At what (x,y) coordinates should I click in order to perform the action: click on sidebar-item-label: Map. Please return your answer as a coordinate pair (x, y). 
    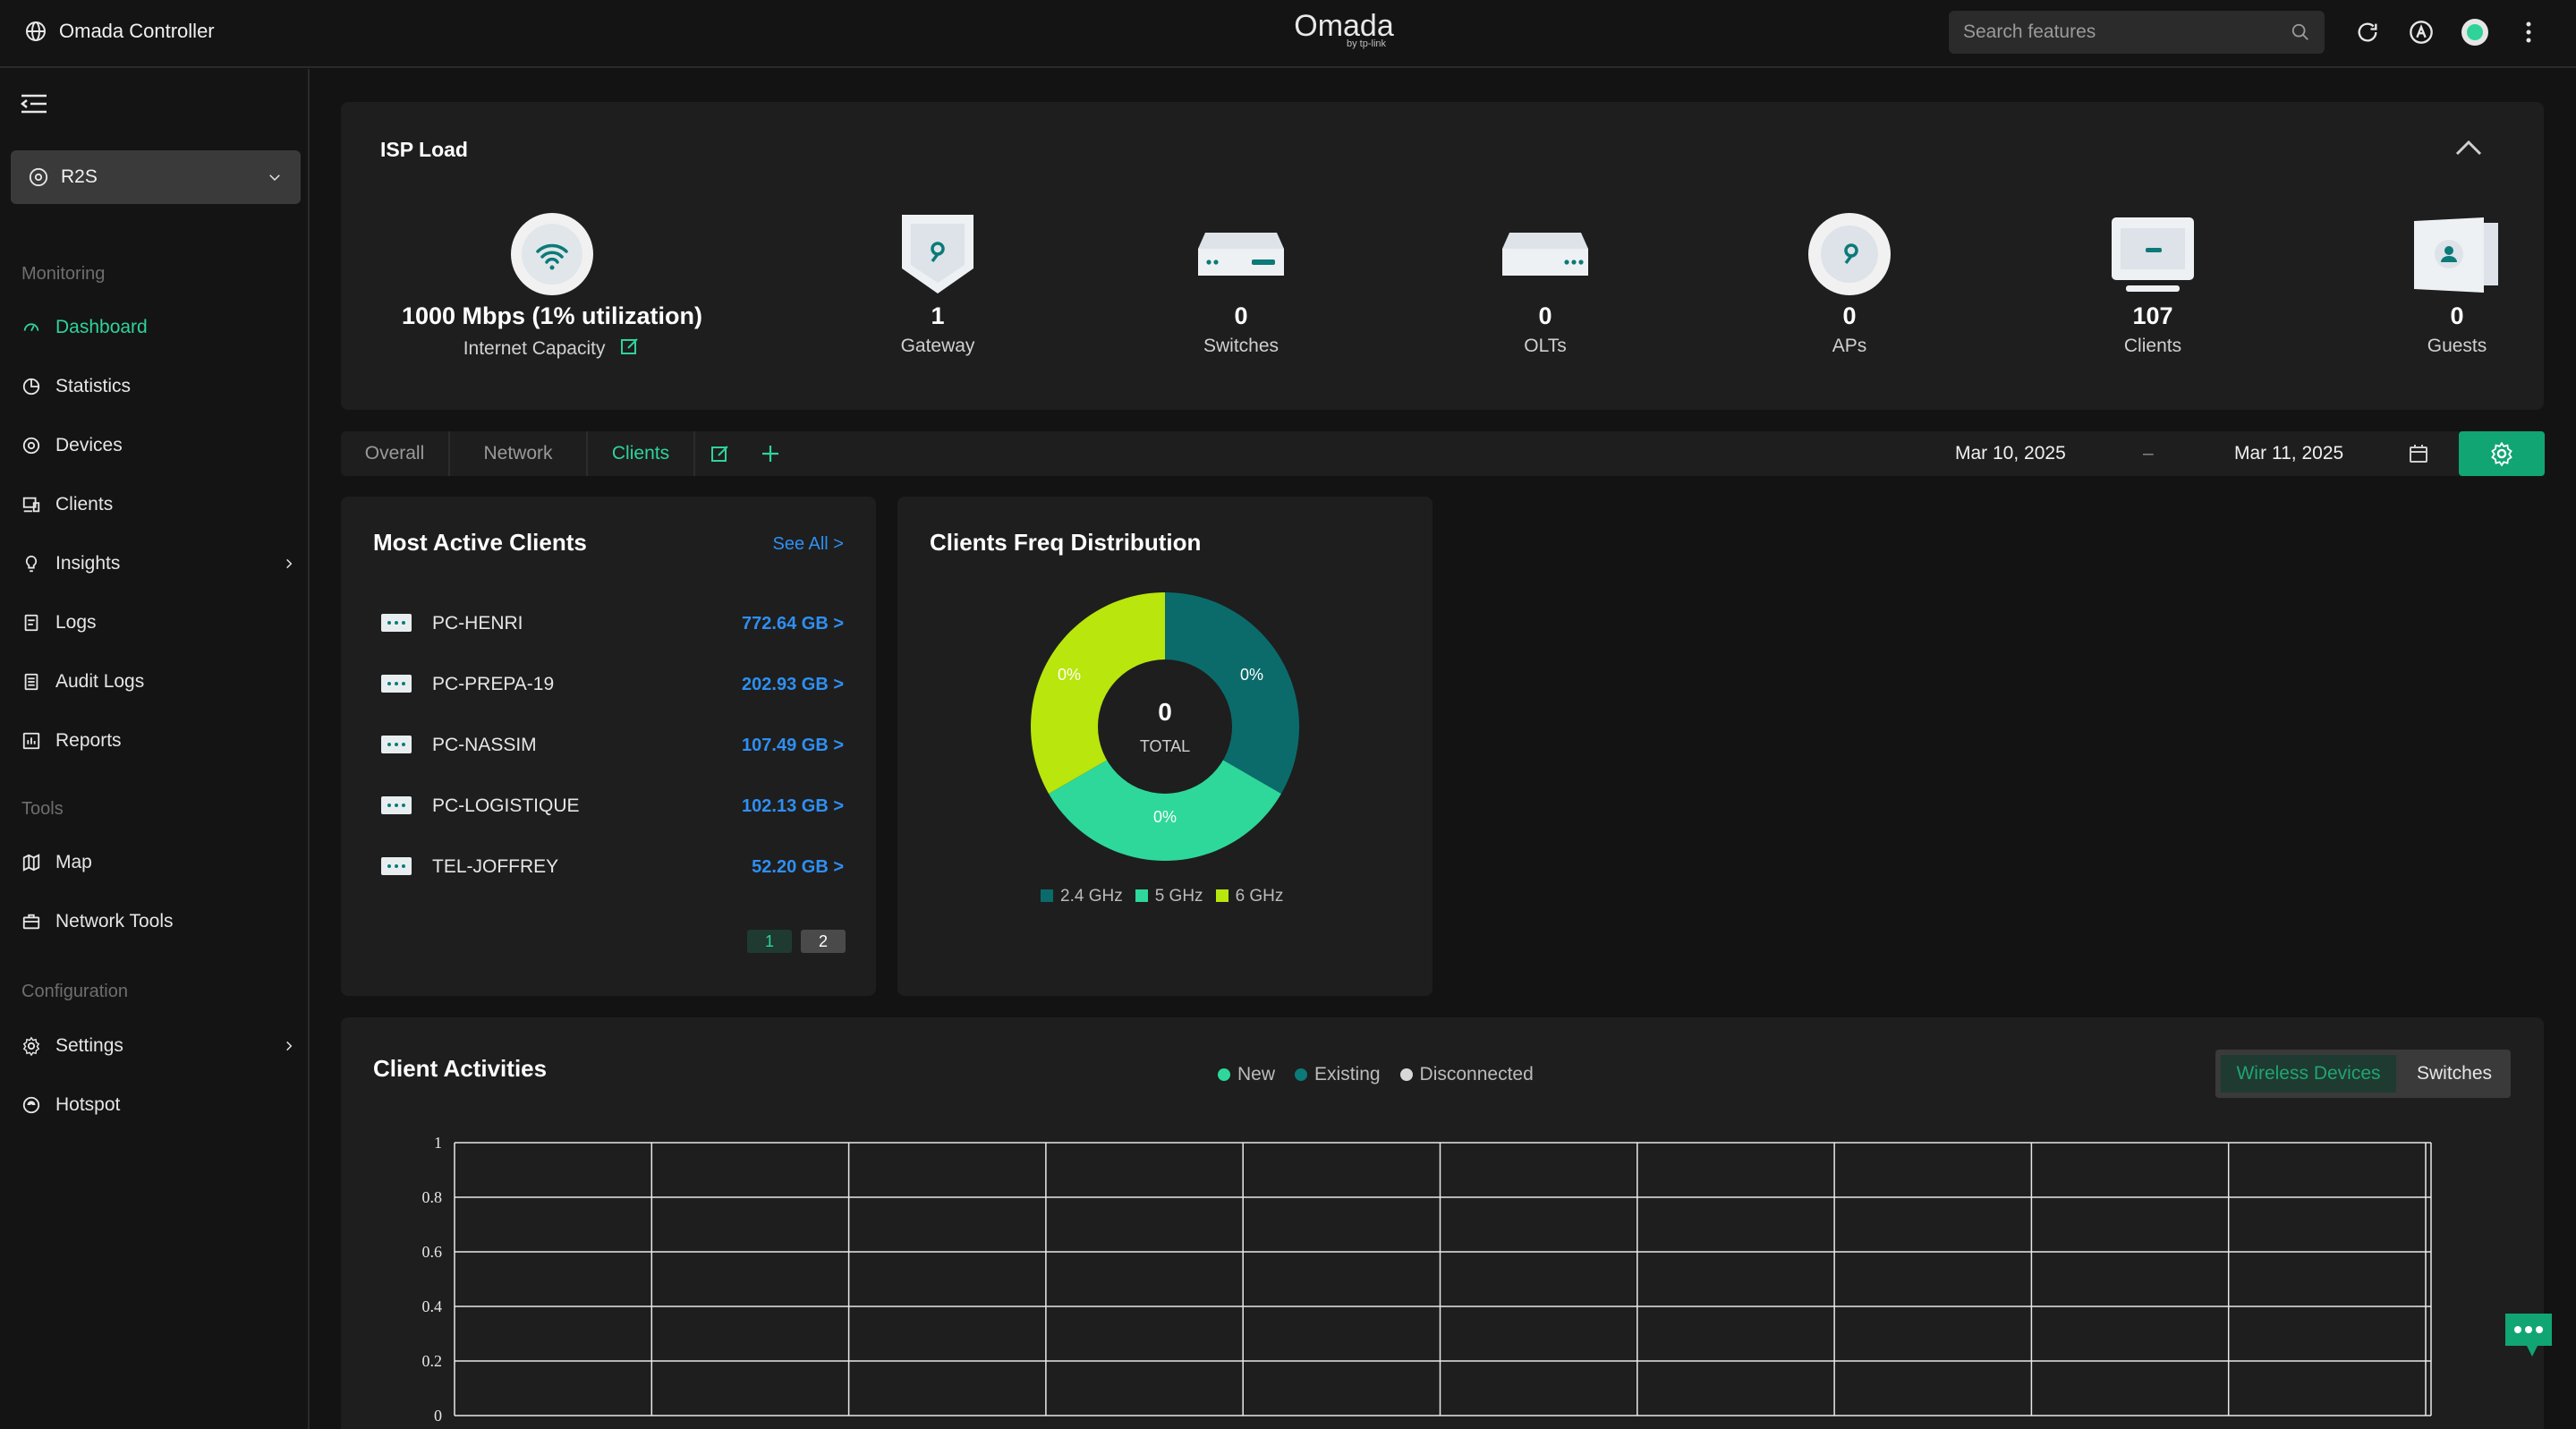
    Looking at the image, I should click on (73, 862).